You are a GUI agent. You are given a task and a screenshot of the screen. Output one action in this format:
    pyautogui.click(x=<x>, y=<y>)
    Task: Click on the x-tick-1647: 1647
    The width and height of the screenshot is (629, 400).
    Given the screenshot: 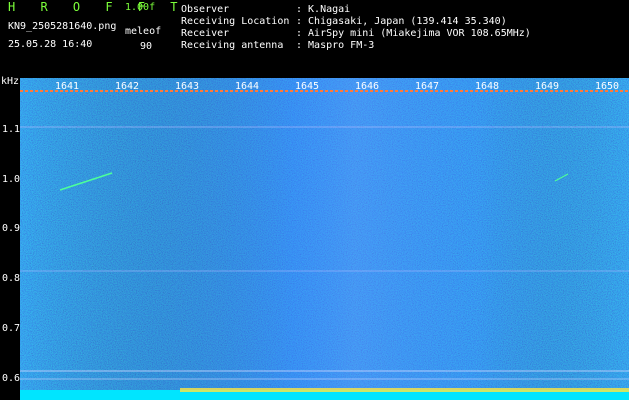 What is the action you would take?
    pyautogui.click(x=427, y=86)
    